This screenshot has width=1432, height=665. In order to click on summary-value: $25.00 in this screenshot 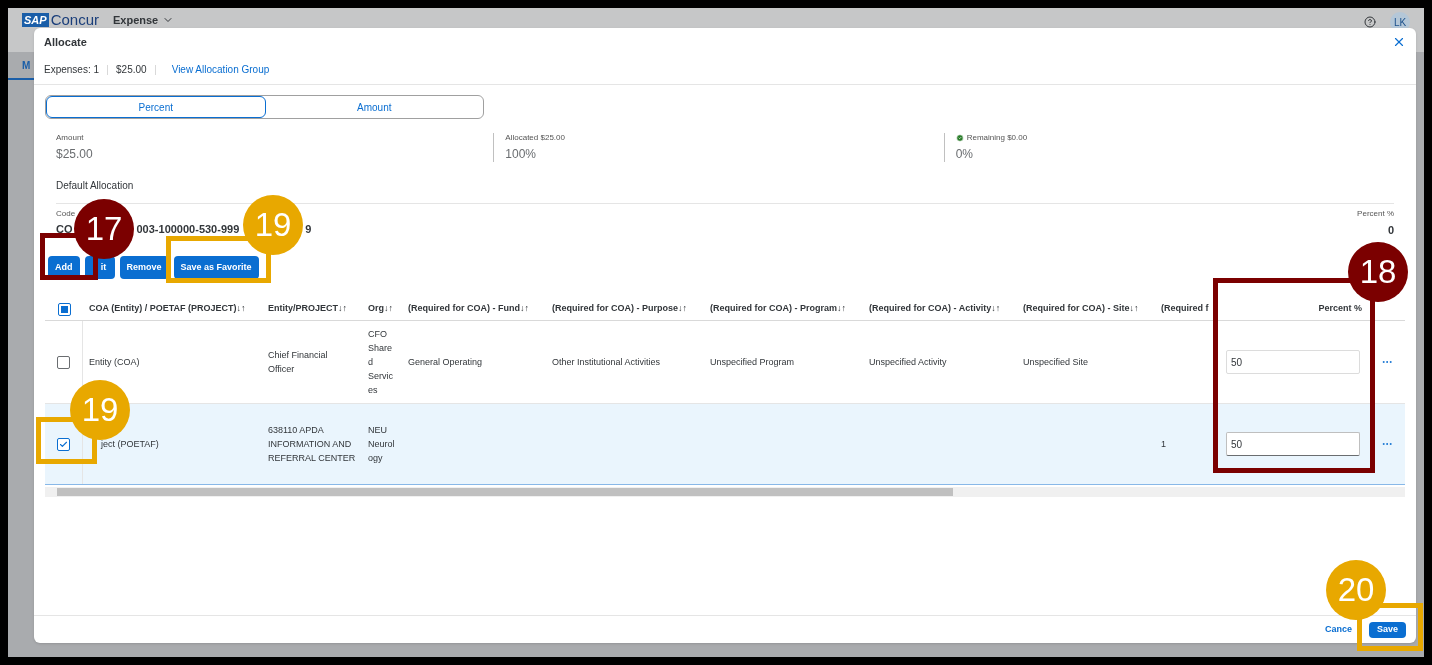, I will do `click(75, 154)`.